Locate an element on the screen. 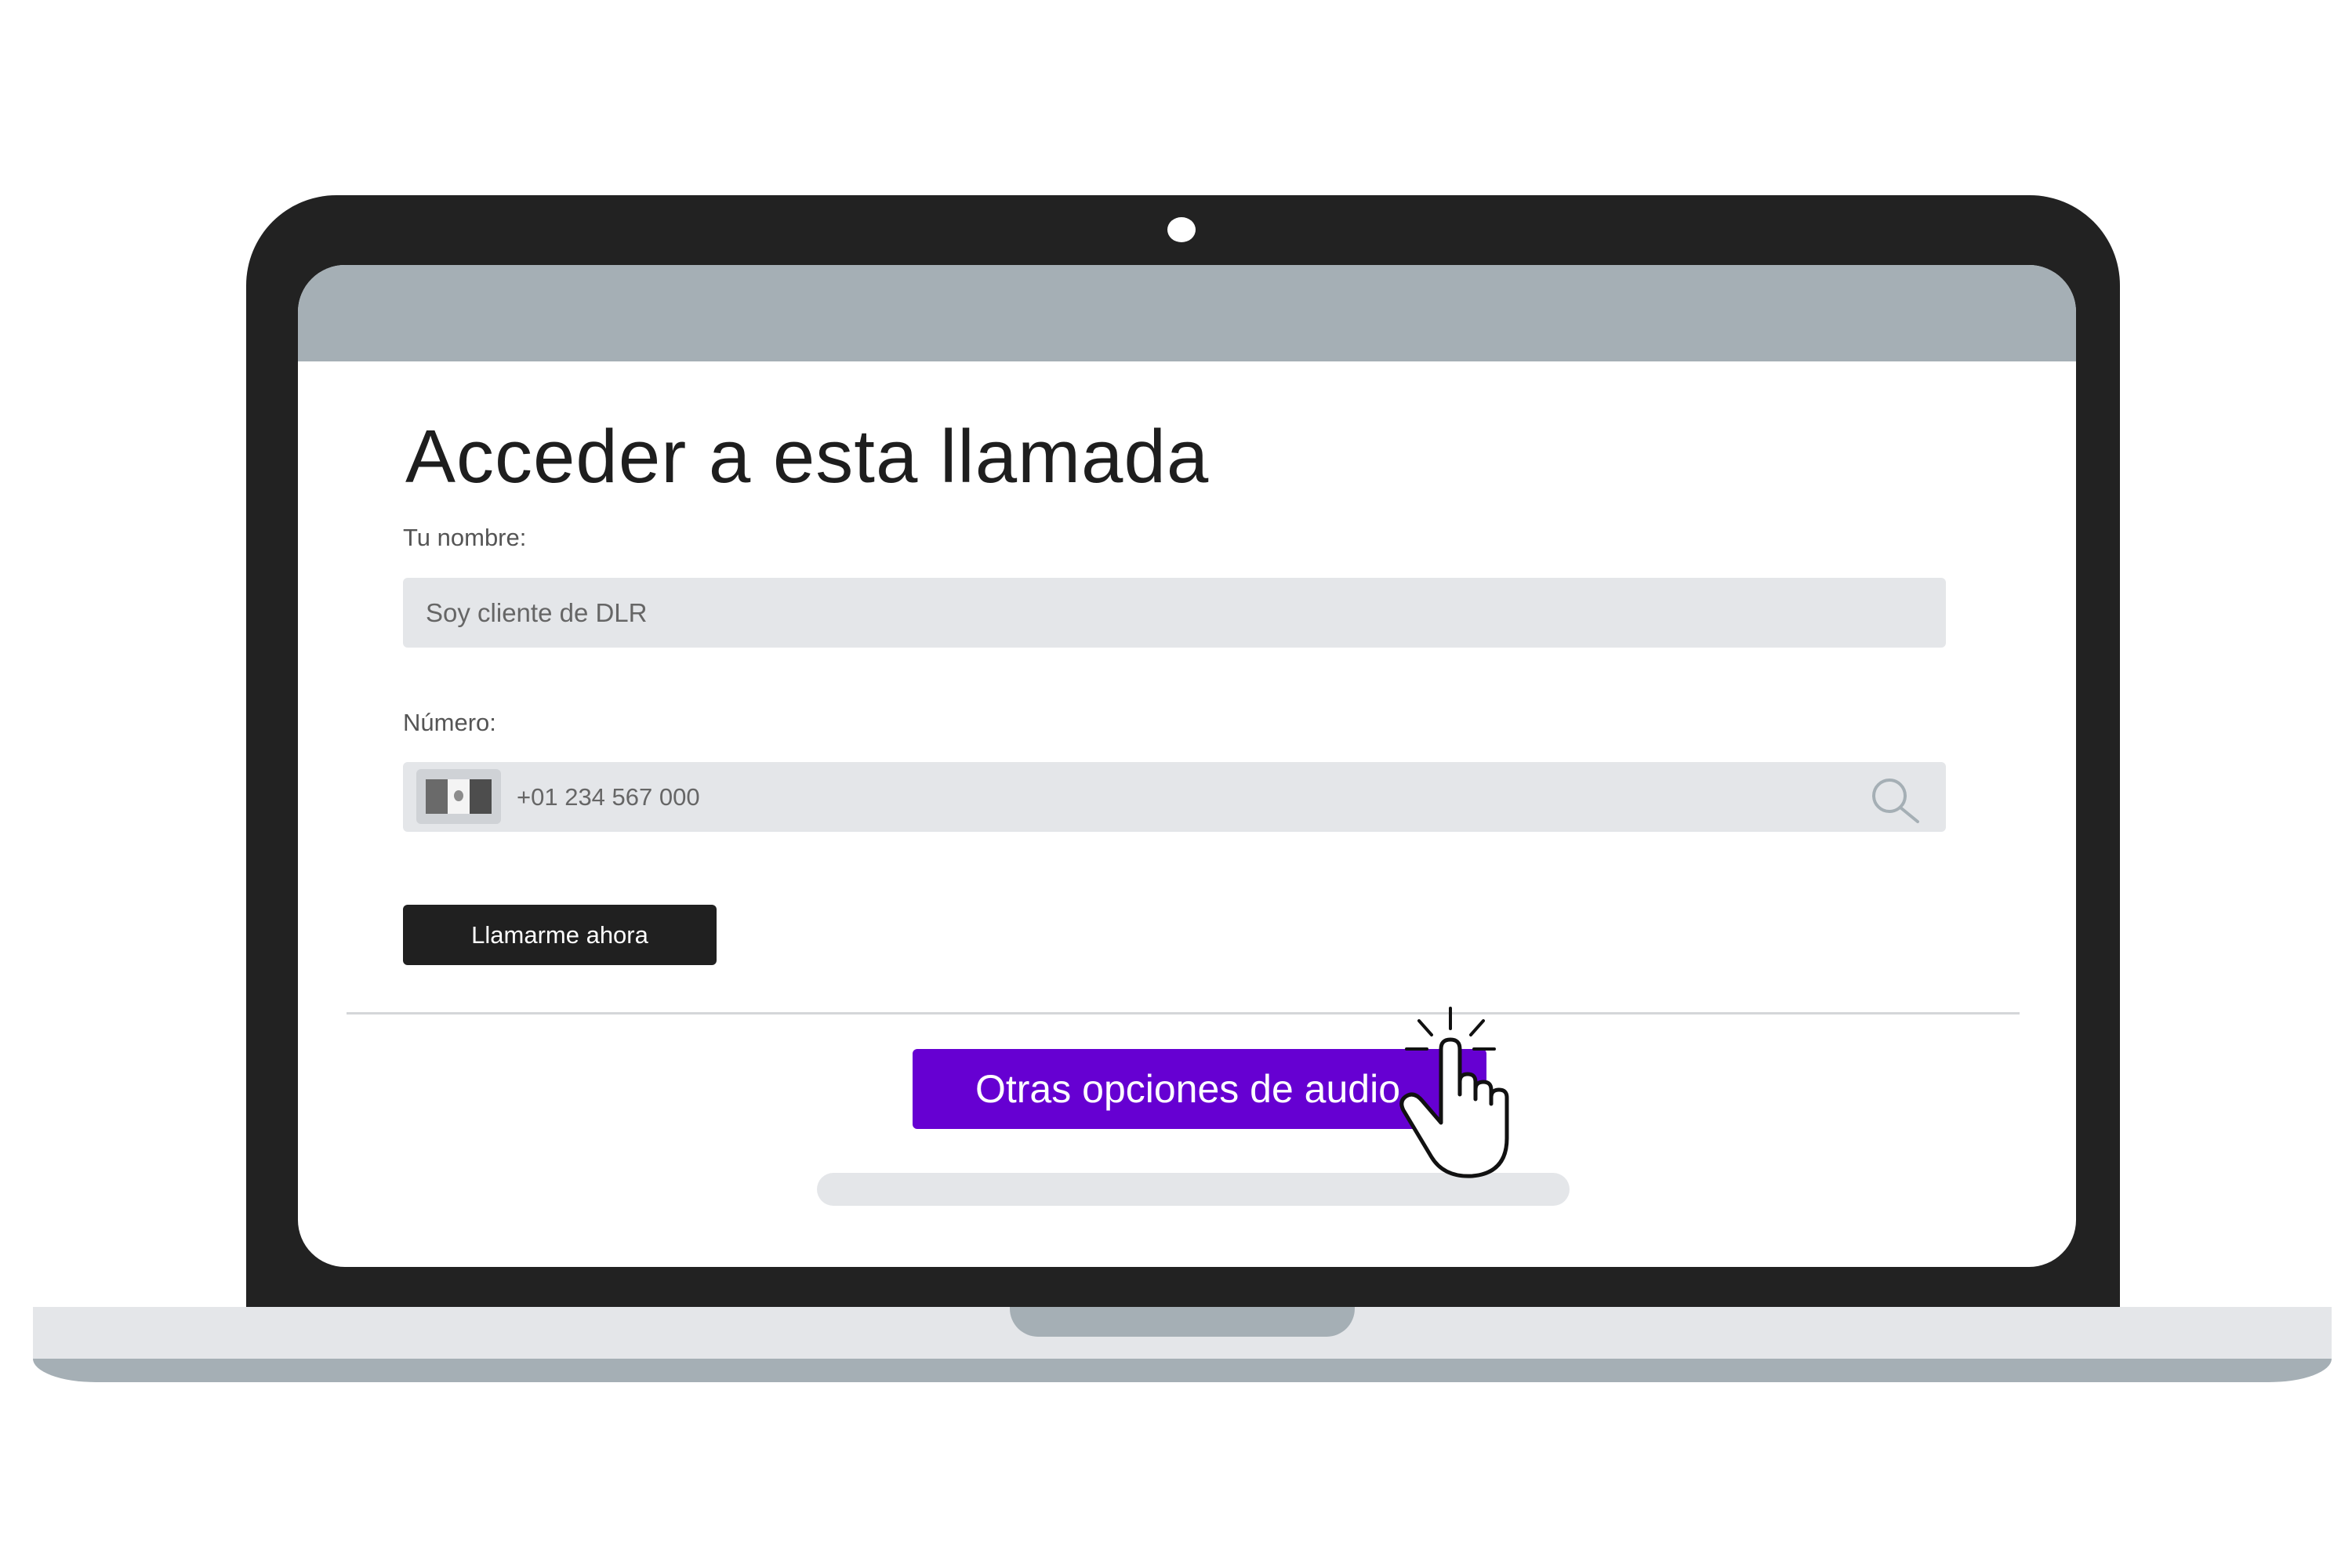 This screenshot has height=1568, width=2352. laptop-notch is located at coordinates (1182, 1322).